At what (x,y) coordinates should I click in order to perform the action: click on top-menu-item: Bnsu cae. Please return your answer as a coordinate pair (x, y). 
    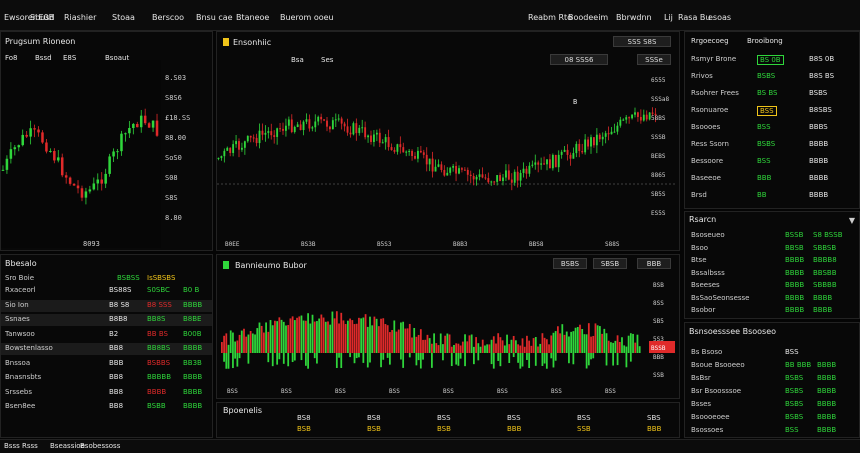
    Looking at the image, I should click on (214, 17).